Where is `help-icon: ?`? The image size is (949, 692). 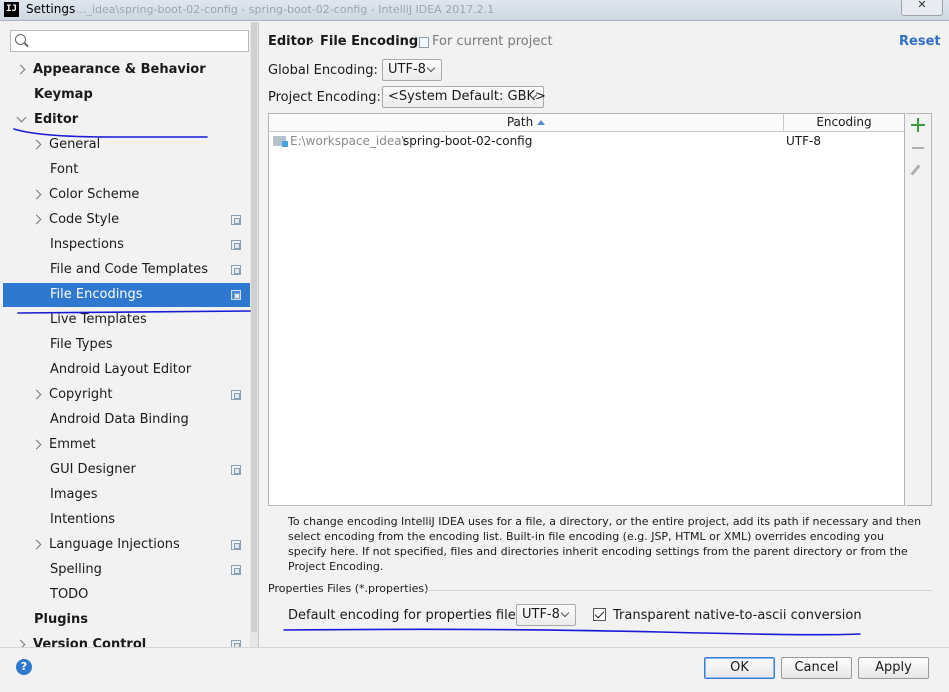 help-icon: ? is located at coordinates (24, 667).